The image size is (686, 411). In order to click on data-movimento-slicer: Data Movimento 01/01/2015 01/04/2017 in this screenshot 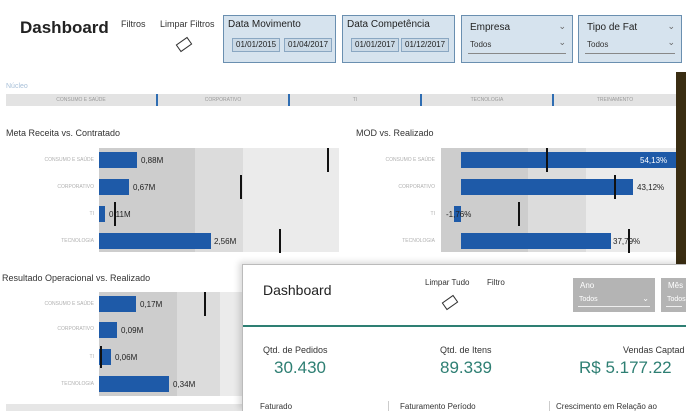, I will do `click(279, 39)`.